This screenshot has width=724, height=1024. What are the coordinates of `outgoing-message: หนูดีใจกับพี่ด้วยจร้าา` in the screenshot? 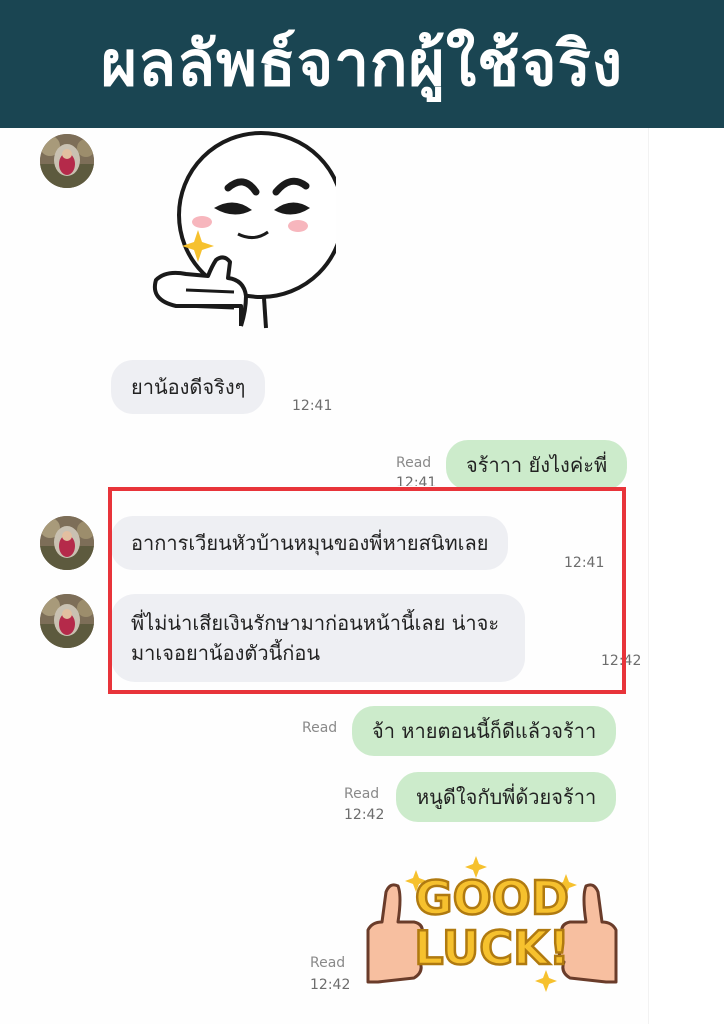 It's located at (506, 797).